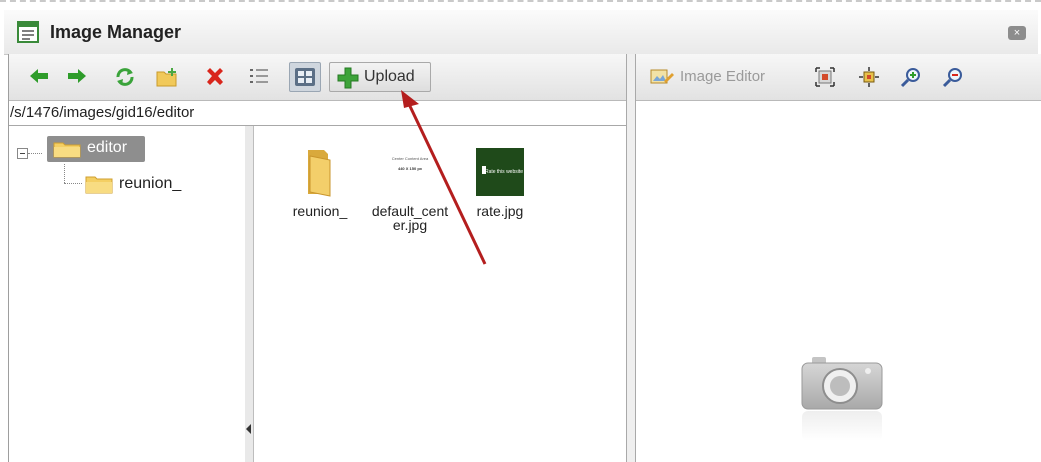 The image size is (1041, 462). What do you see at coordinates (102, 112) in the screenshot?
I see `current-path: /s/1476/images/gid16/editor` at bounding box center [102, 112].